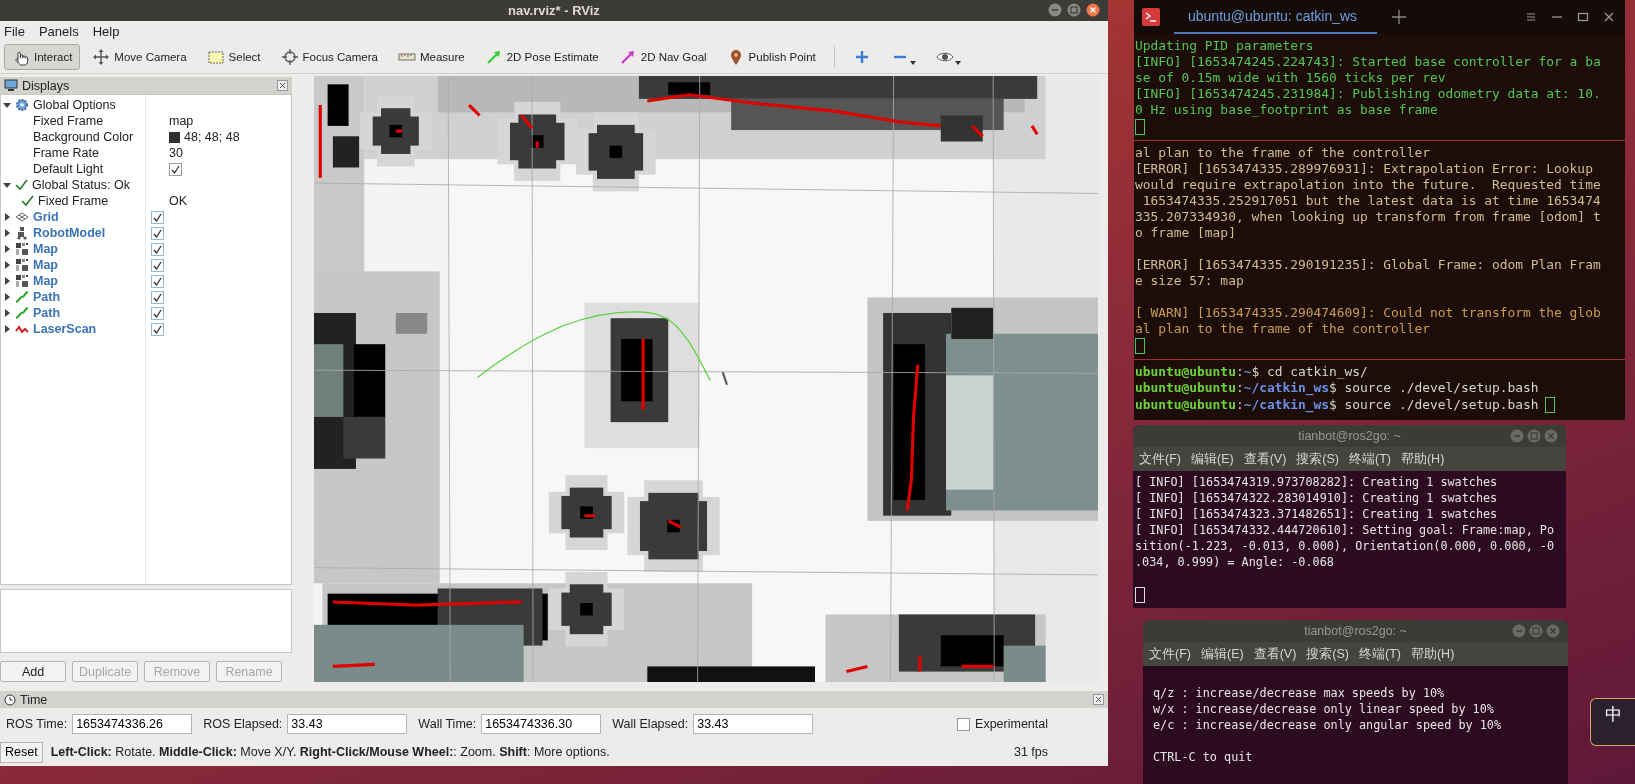  I want to click on color-swatch, so click(174, 137).